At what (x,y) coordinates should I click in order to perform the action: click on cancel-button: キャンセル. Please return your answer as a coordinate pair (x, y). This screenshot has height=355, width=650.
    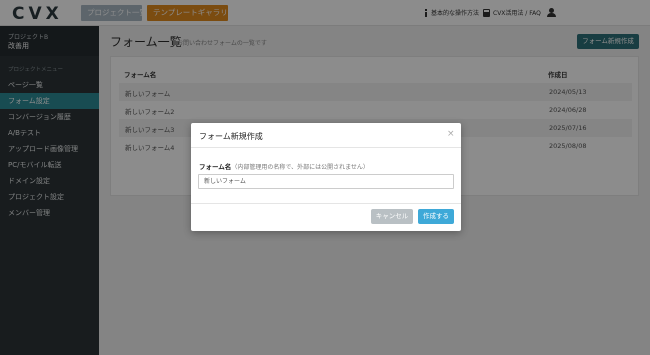
    Looking at the image, I should click on (392, 216).